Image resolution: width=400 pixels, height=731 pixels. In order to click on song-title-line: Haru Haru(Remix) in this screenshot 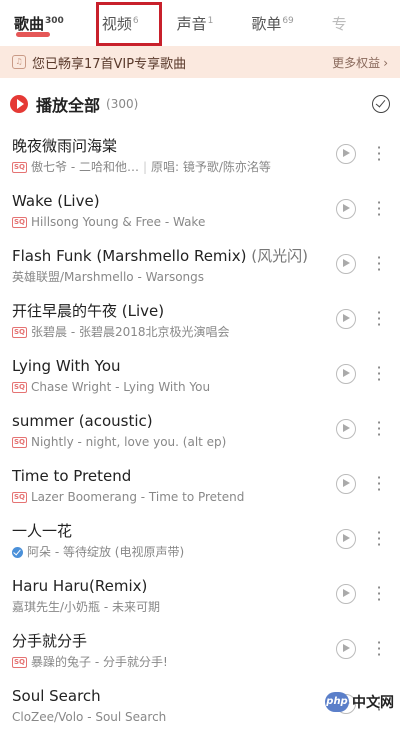, I will do `click(171, 586)`.